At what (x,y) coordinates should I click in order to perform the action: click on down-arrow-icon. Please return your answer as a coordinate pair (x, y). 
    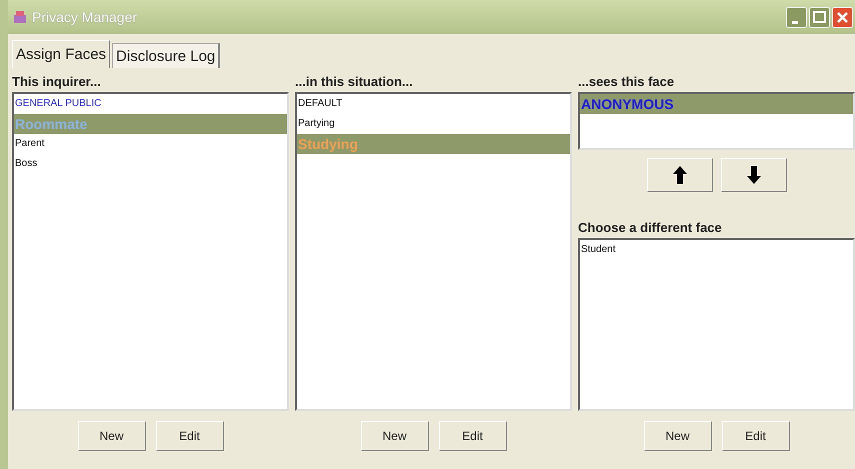
    Looking at the image, I should click on (753, 175).